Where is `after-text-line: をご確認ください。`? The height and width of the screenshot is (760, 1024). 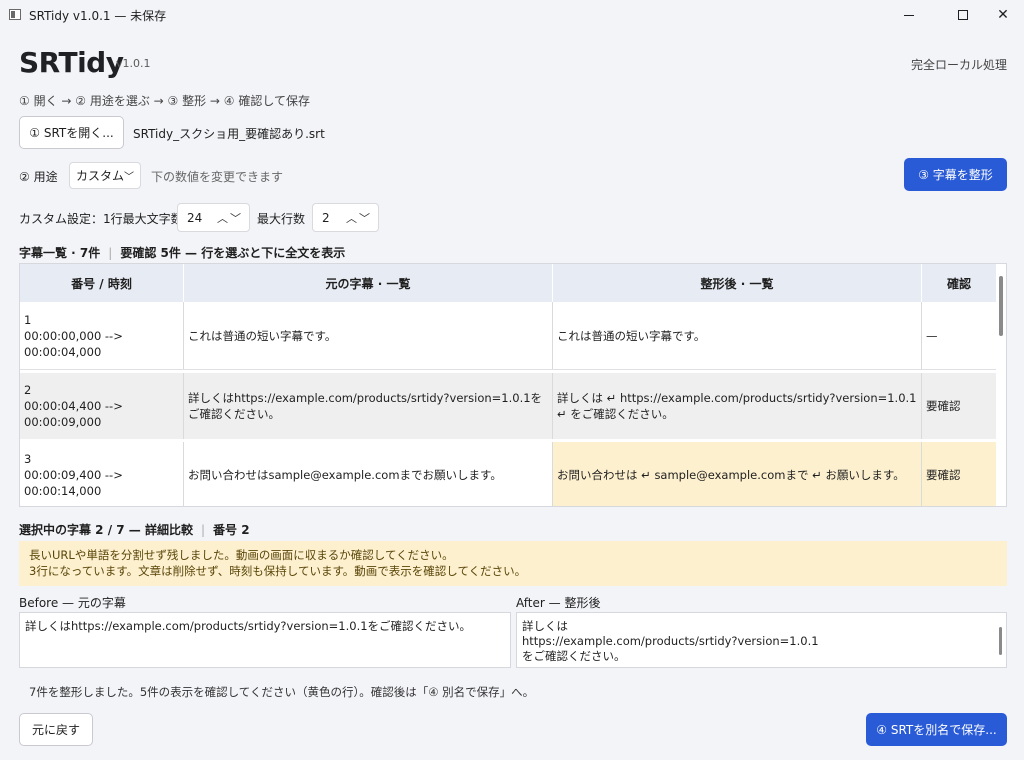
after-text-line: をご確認ください。 is located at coordinates (574, 656).